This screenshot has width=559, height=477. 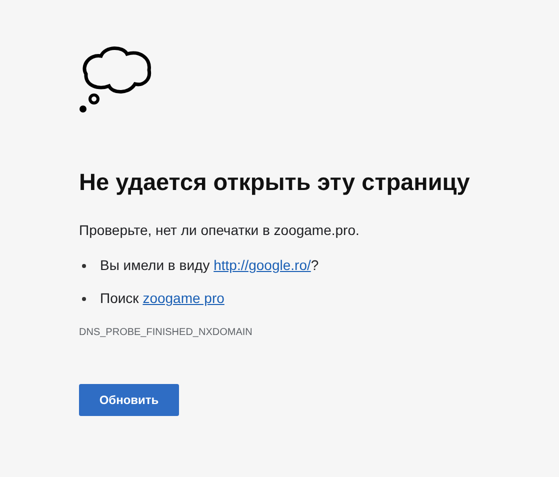 What do you see at coordinates (129, 400) in the screenshot?
I see `reload-button: Обновить` at bounding box center [129, 400].